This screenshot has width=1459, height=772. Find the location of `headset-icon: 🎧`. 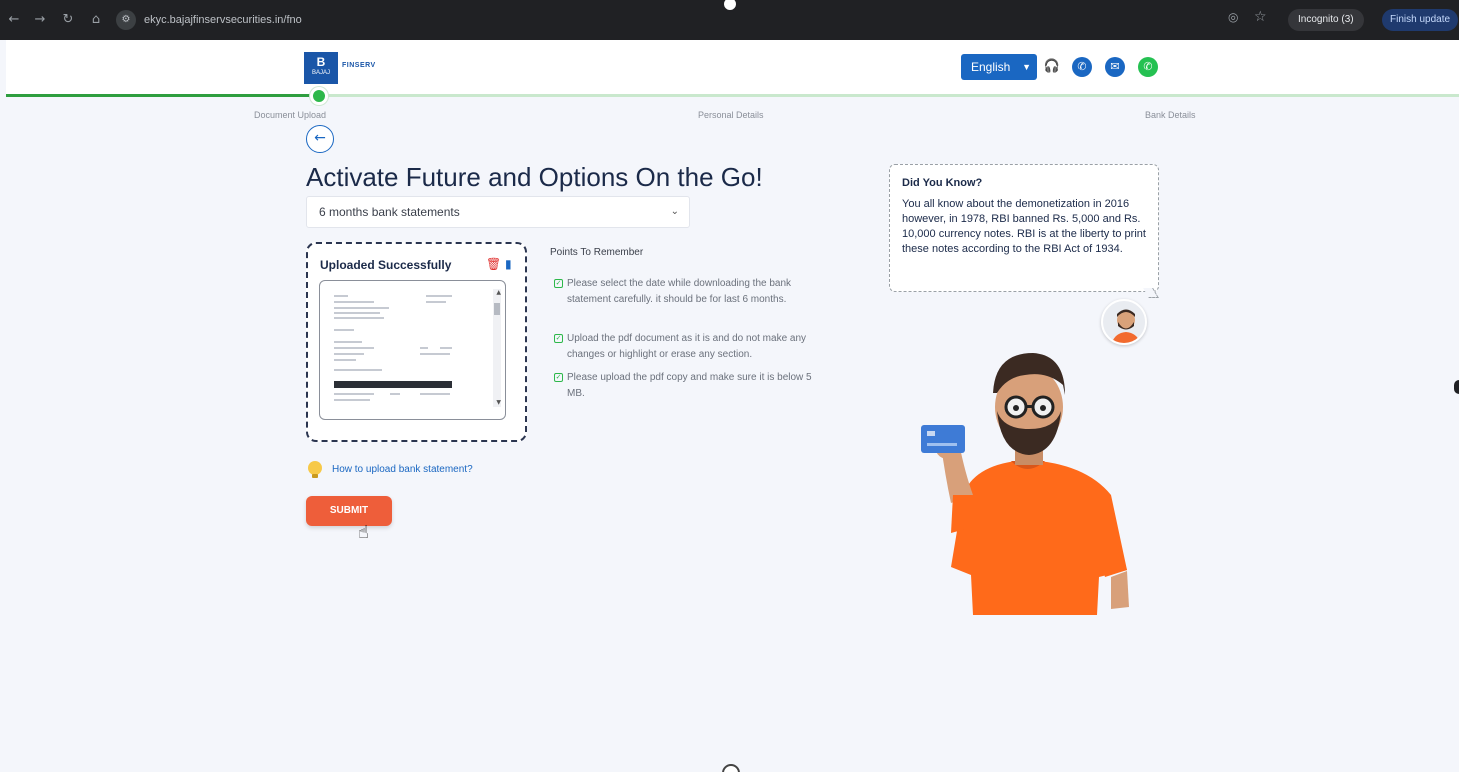

headset-icon: 🎧 is located at coordinates (1052, 67).